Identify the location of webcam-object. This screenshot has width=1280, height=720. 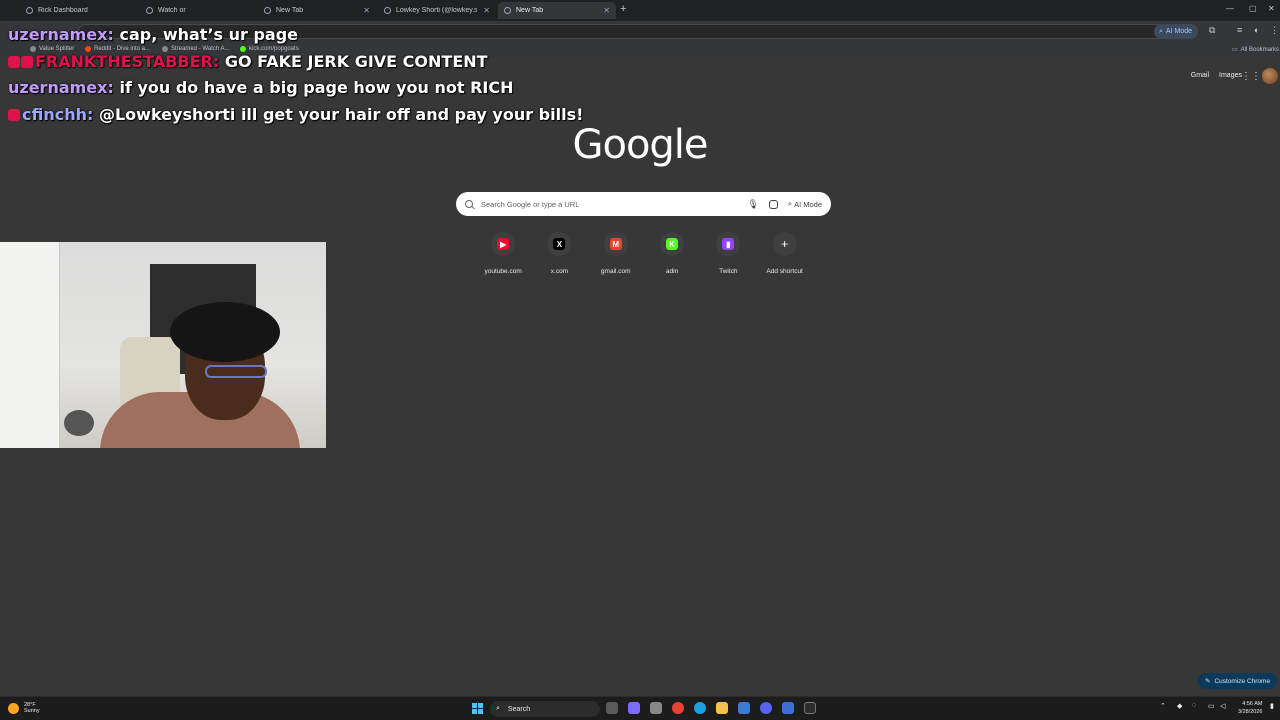
(79, 423).